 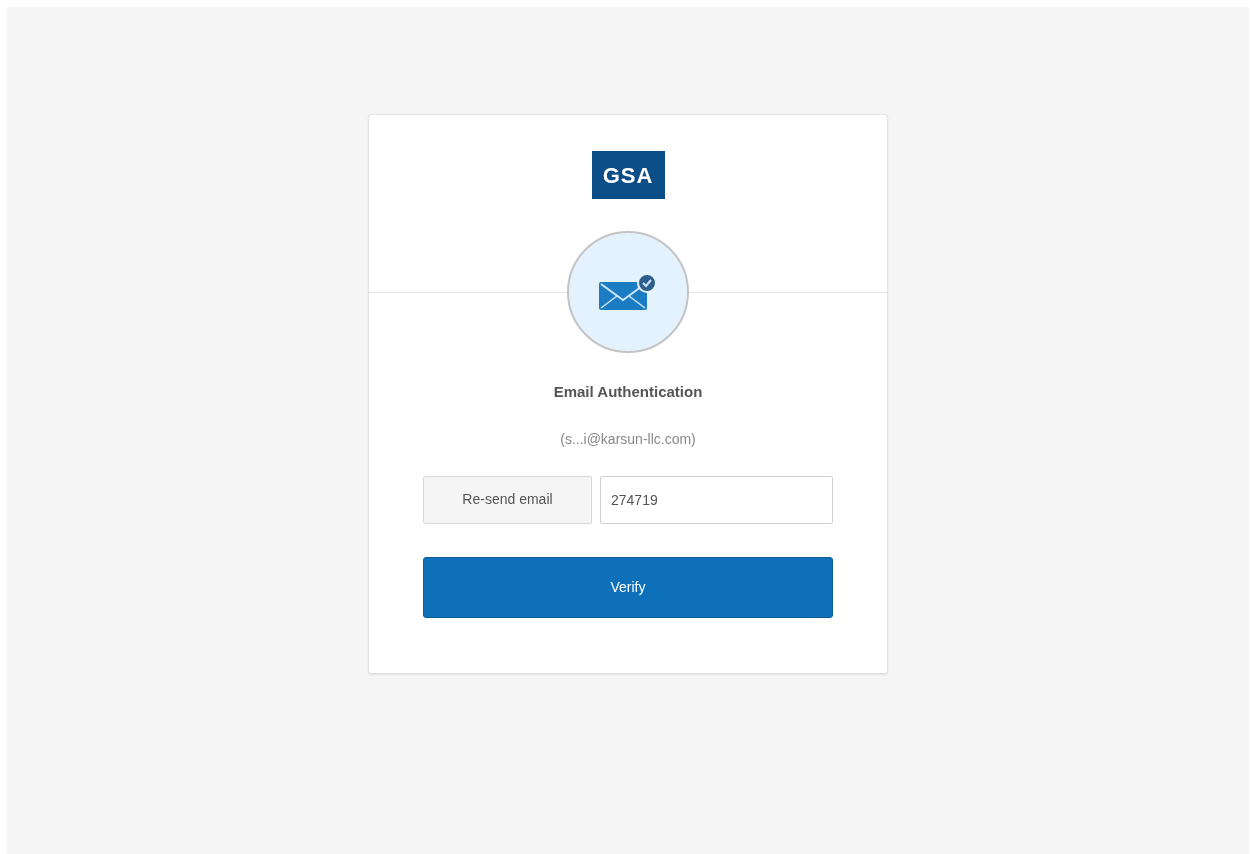 What do you see at coordinates (628, 392) in the screenshot?
I see `page-title: Email Authentication` at bounding box center [628, 392].